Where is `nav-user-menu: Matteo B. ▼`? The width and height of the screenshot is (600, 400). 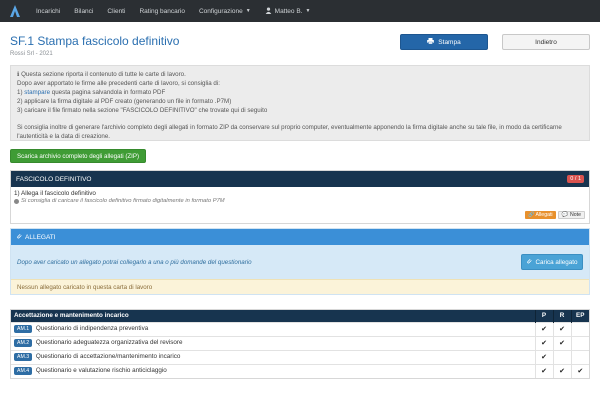 nav-user-menu: Matteo B. ▼ is located at coordinates (288, 11).